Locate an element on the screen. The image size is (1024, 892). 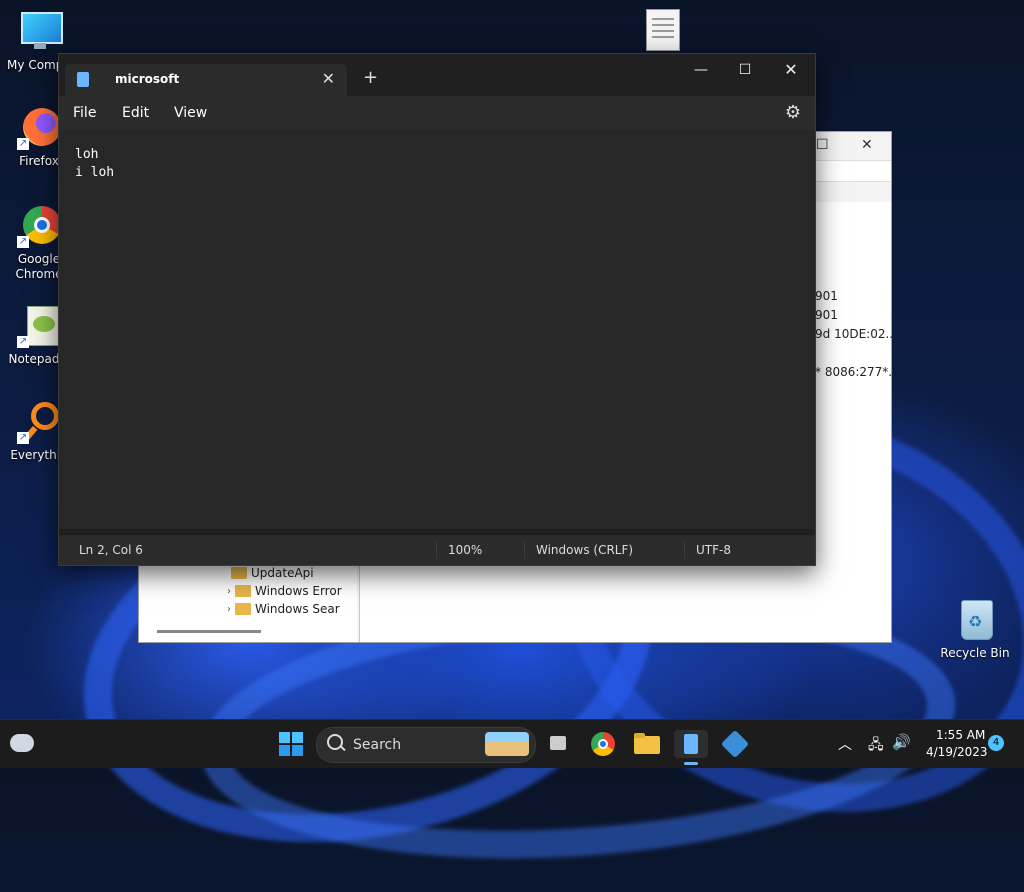
editor-content: loh i loh is located at coordinates (437, 164).